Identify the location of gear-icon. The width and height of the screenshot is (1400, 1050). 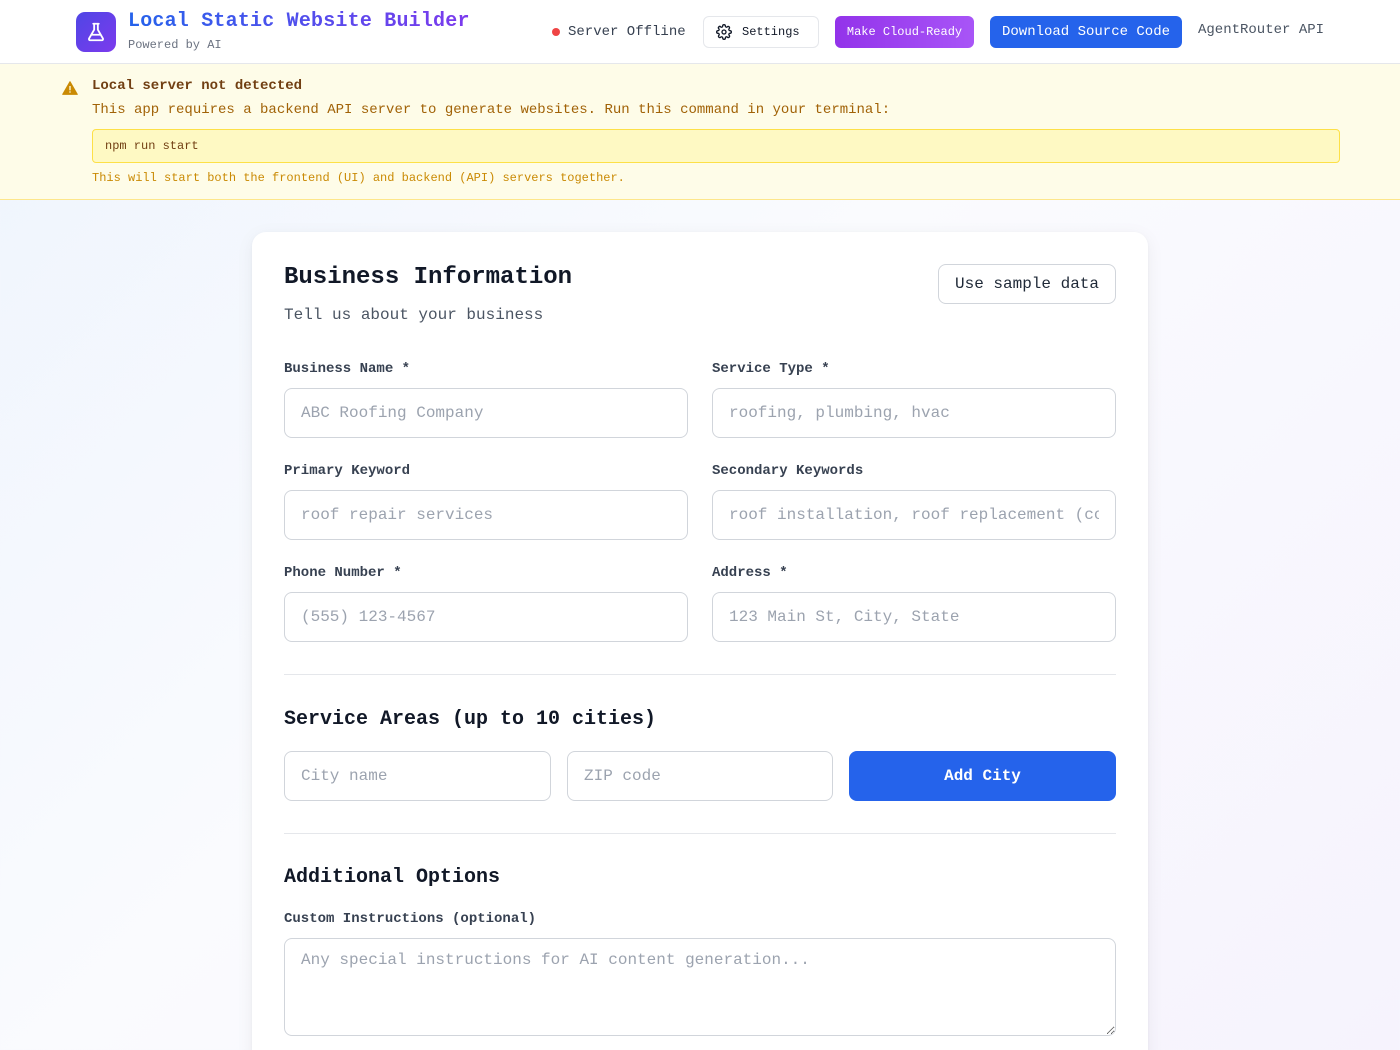
(724, 32).